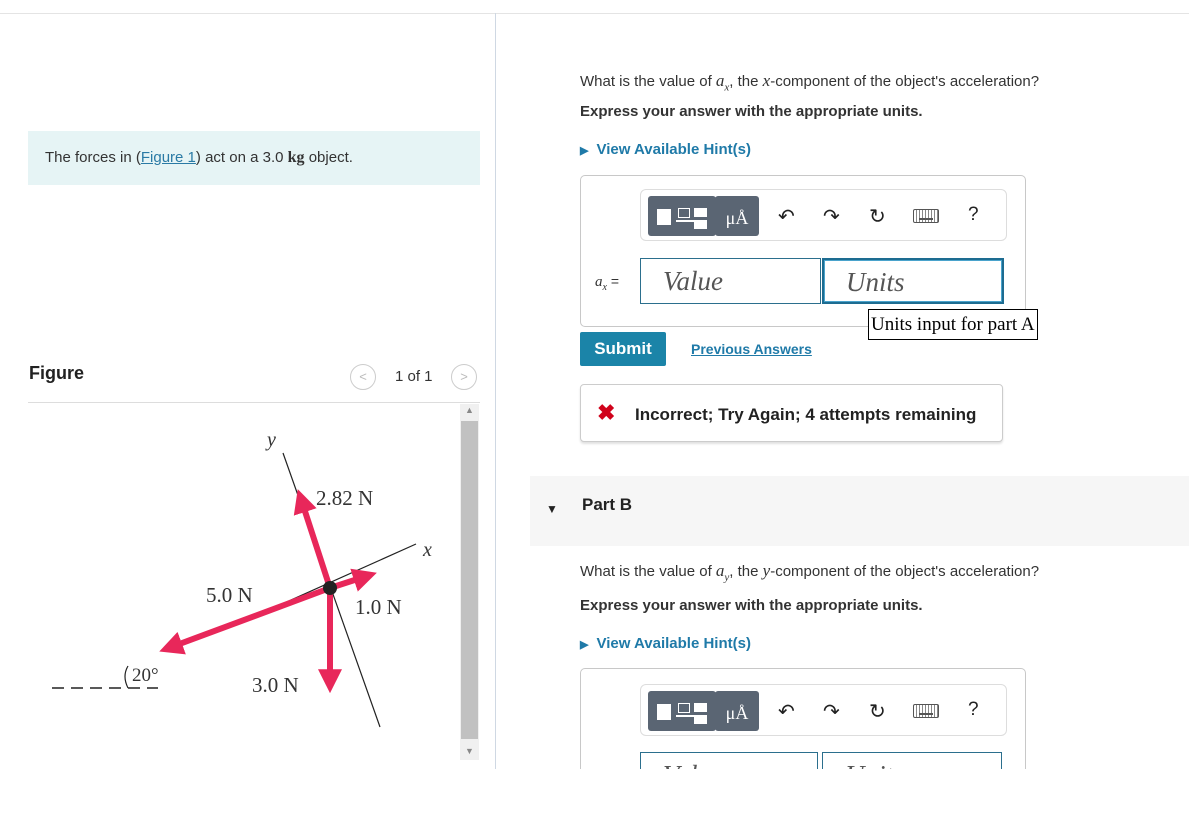  What do you see at coordinates (673, 643) in the screenshot?
I see `part-b-hint-label: View Available Hint(s)` at bounding box center [673, 643].